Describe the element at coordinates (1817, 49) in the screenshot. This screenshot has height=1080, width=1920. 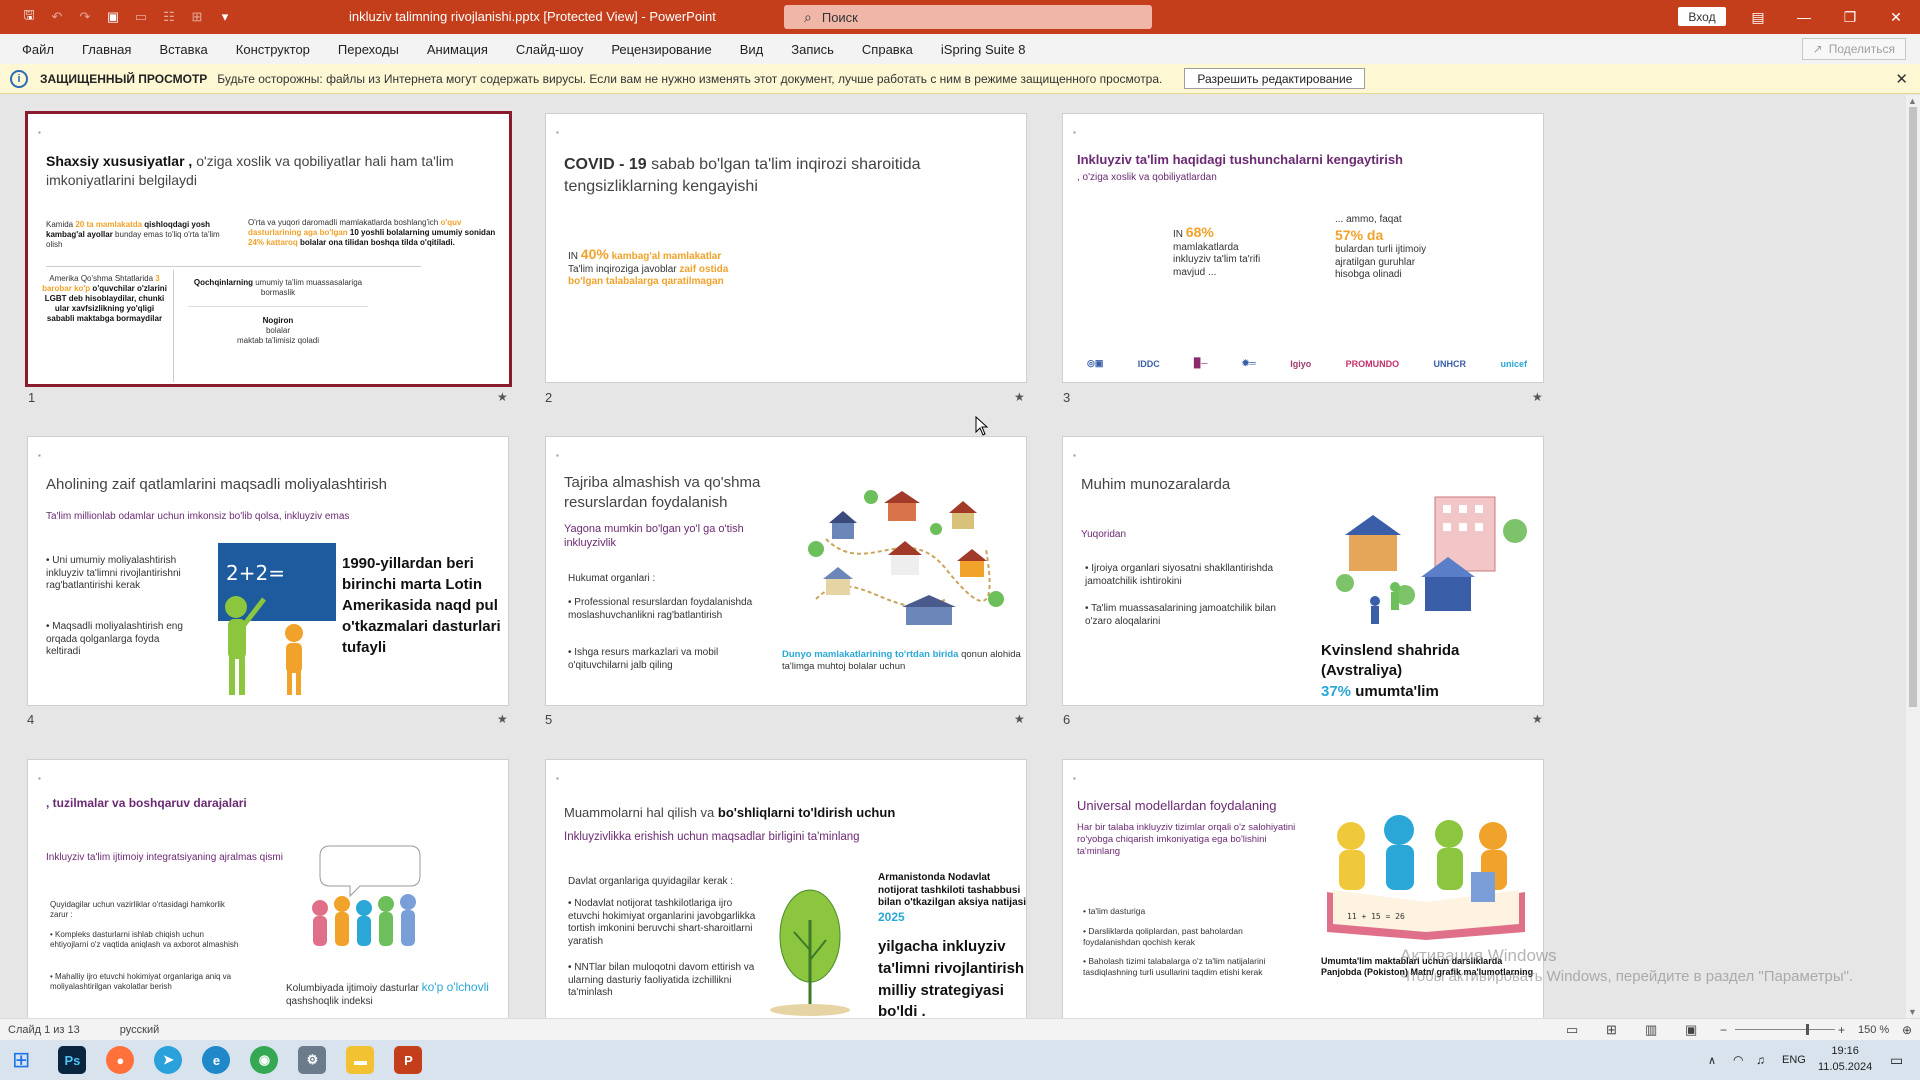
I see `share-icon: ↗` at that location.